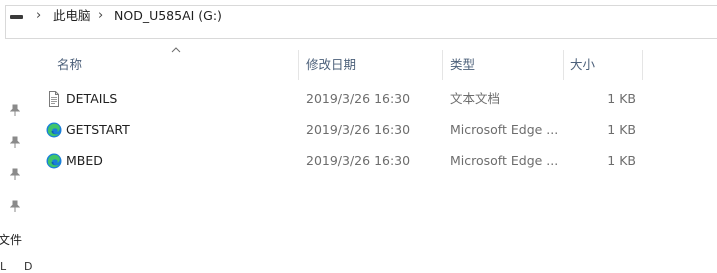 This screenshot has width=717, height=273. What do you see at coordinates (16, 17) in the screenshot?
I see `drive-icon` at bounding box center [16, 17].